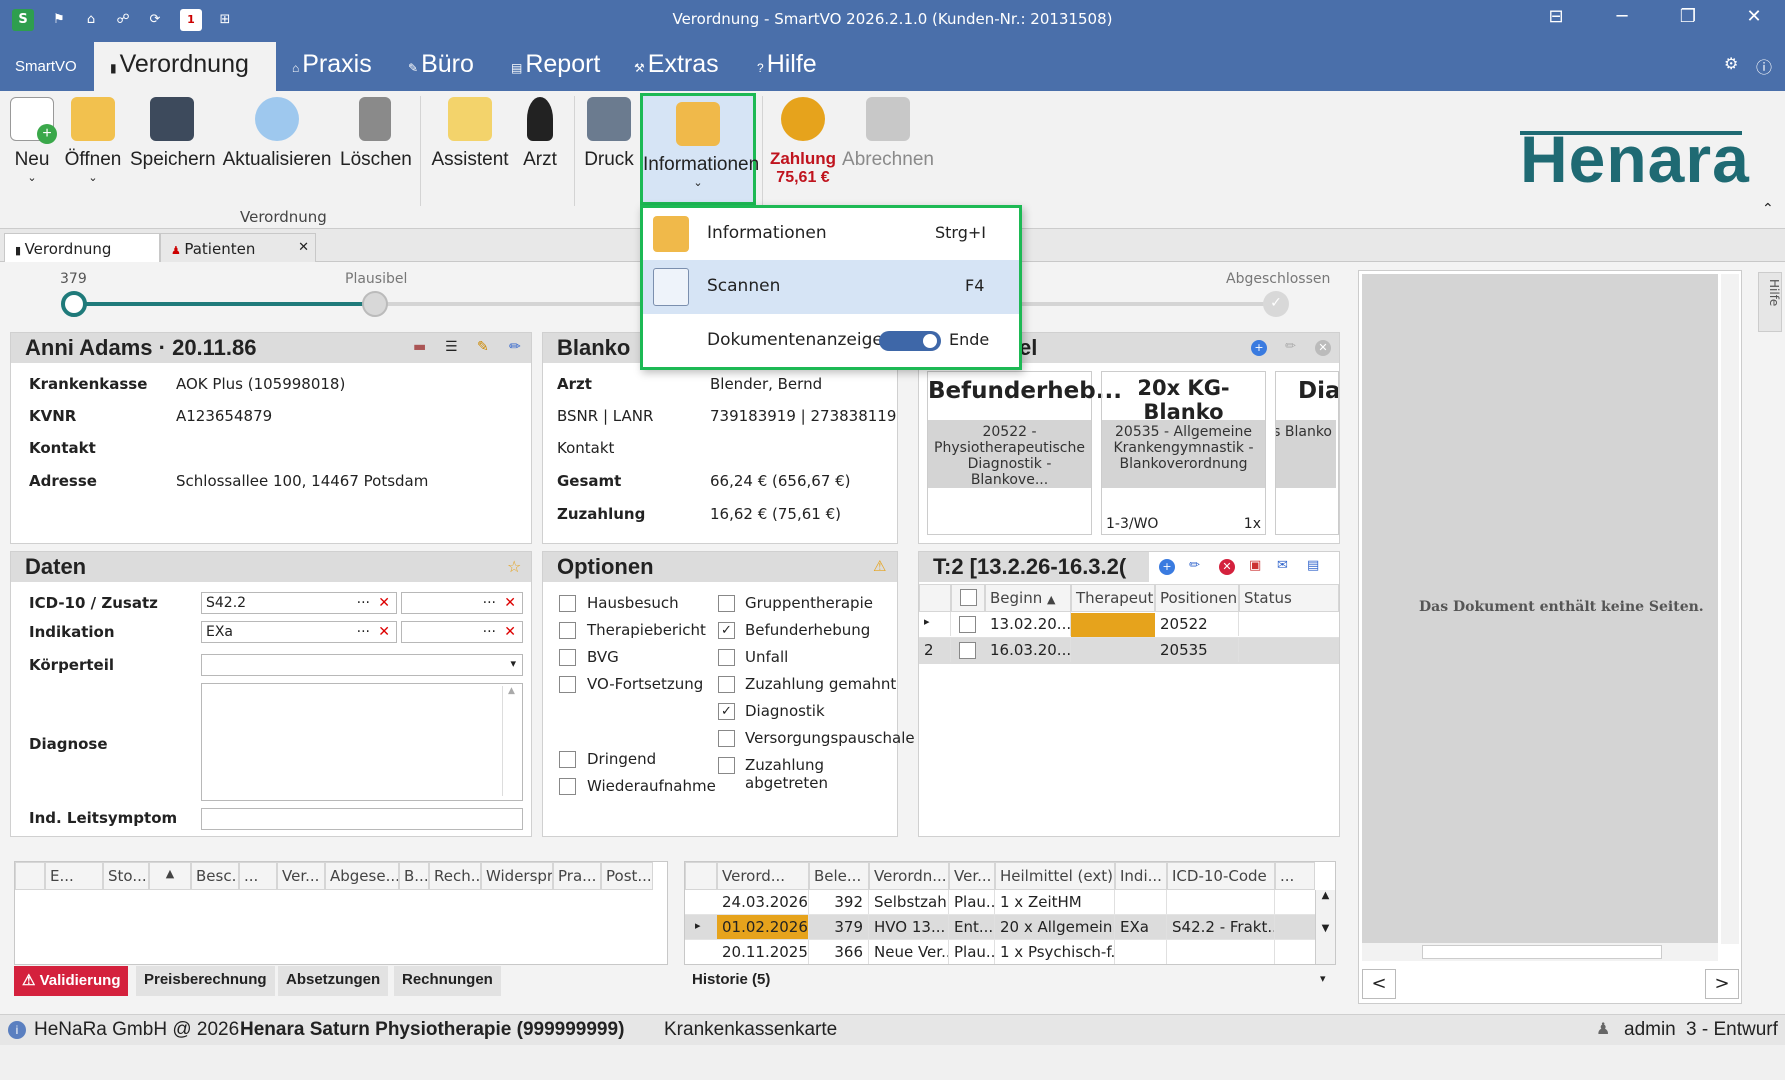  What do you see at coordinates (483, 347) in the screenshot?
I see `notes-icon: ✎` at bounding box center [483, 347].